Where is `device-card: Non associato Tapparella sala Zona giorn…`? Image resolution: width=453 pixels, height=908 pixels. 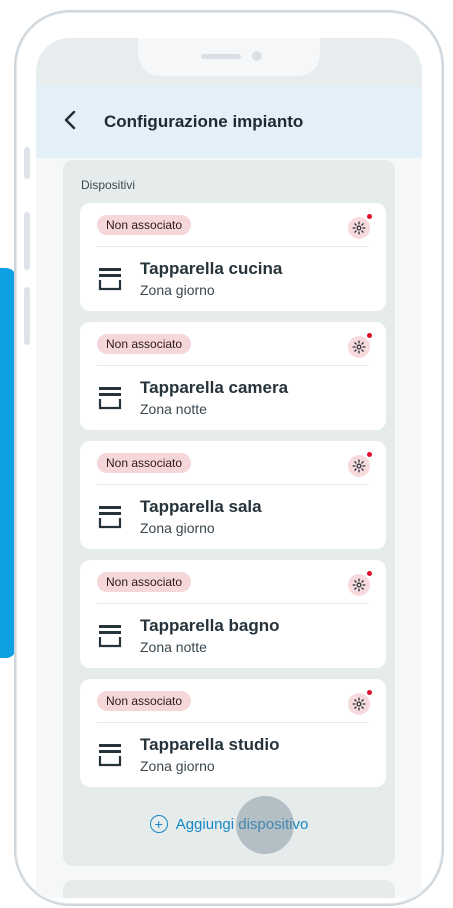 device-card: Non associato Tapparella sala Zona giorn… is located at coordinates (233, 495).